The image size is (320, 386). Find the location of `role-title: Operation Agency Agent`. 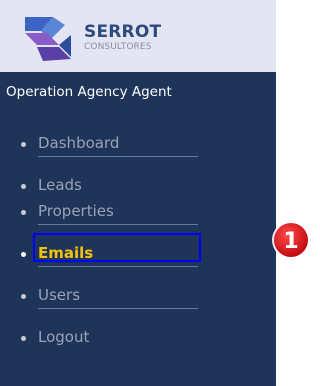

role-title: Operation Agency Agent is located at coordinates (89, 92).